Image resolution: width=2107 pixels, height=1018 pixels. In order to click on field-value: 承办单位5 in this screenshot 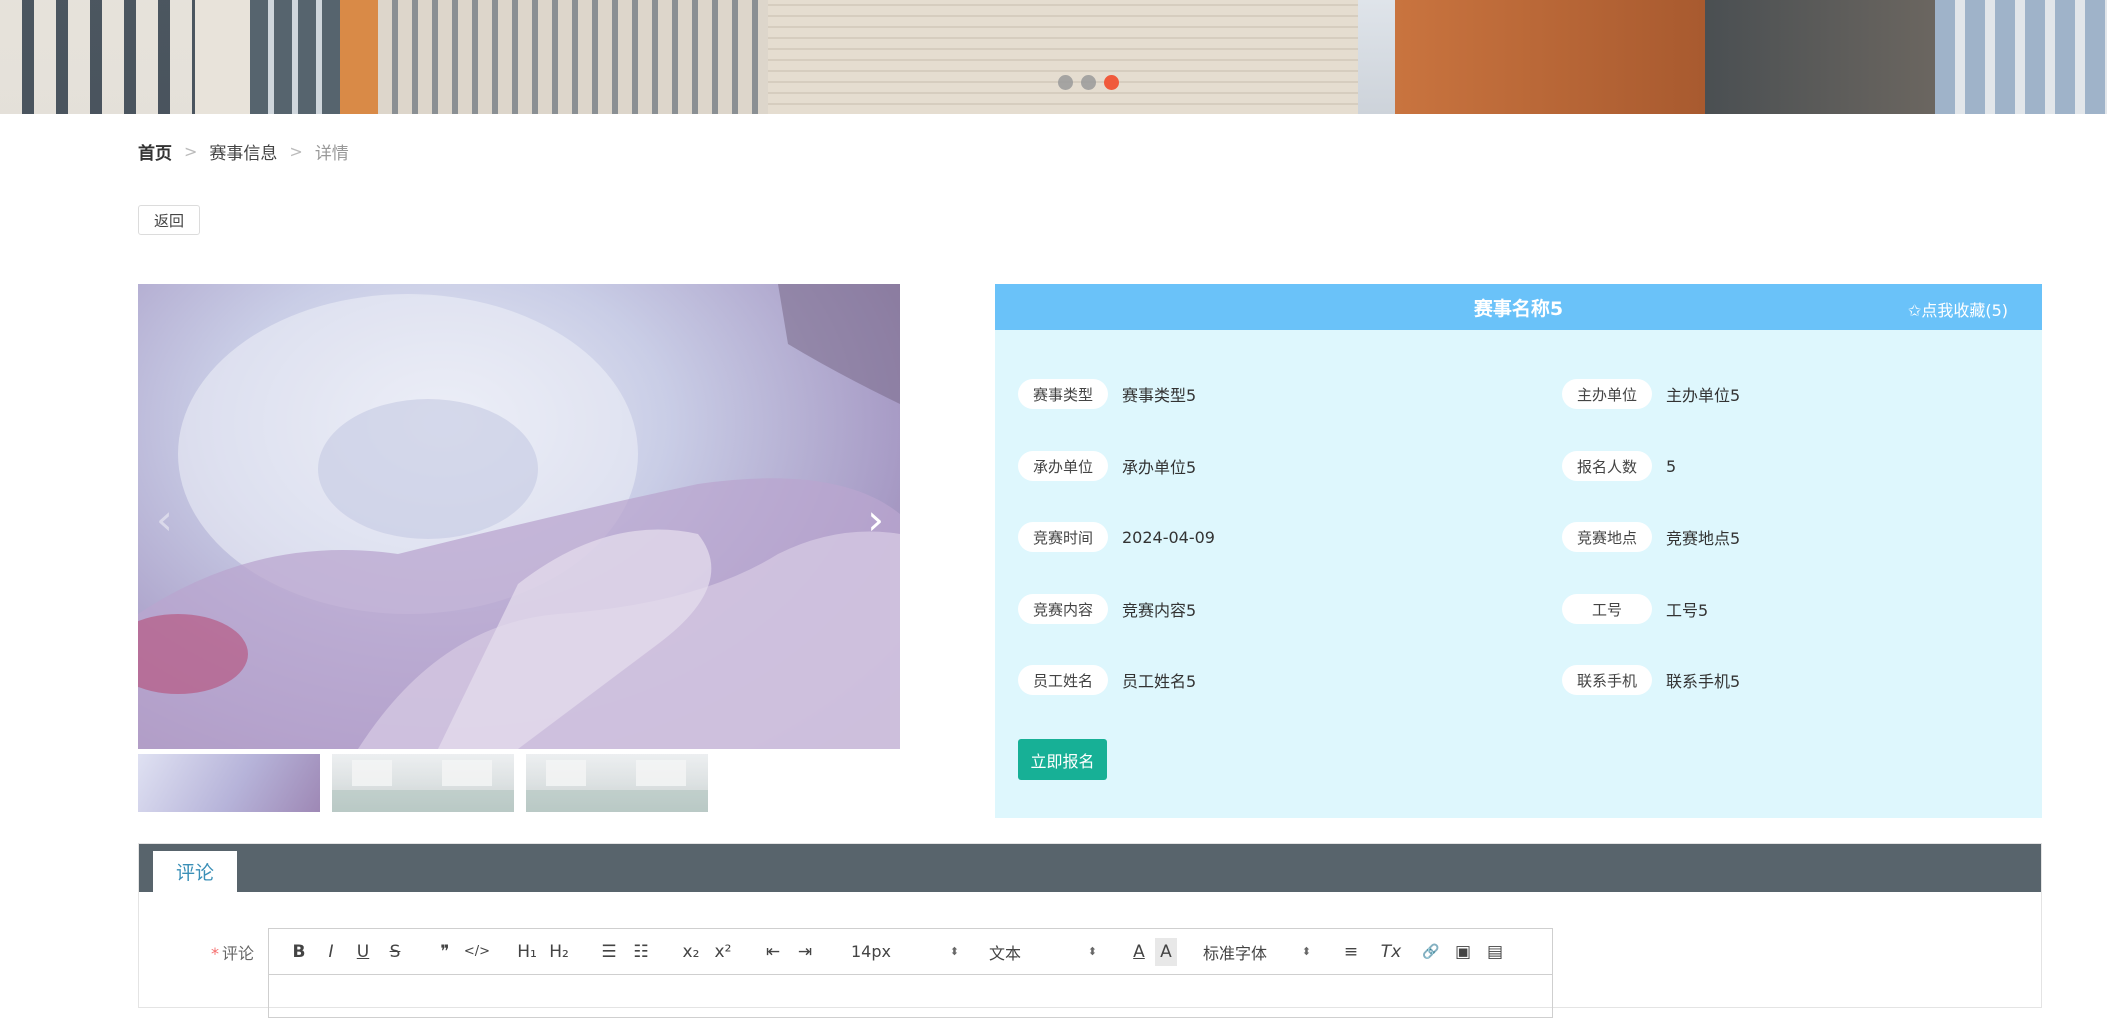, I will do `click(1159, 467)`.